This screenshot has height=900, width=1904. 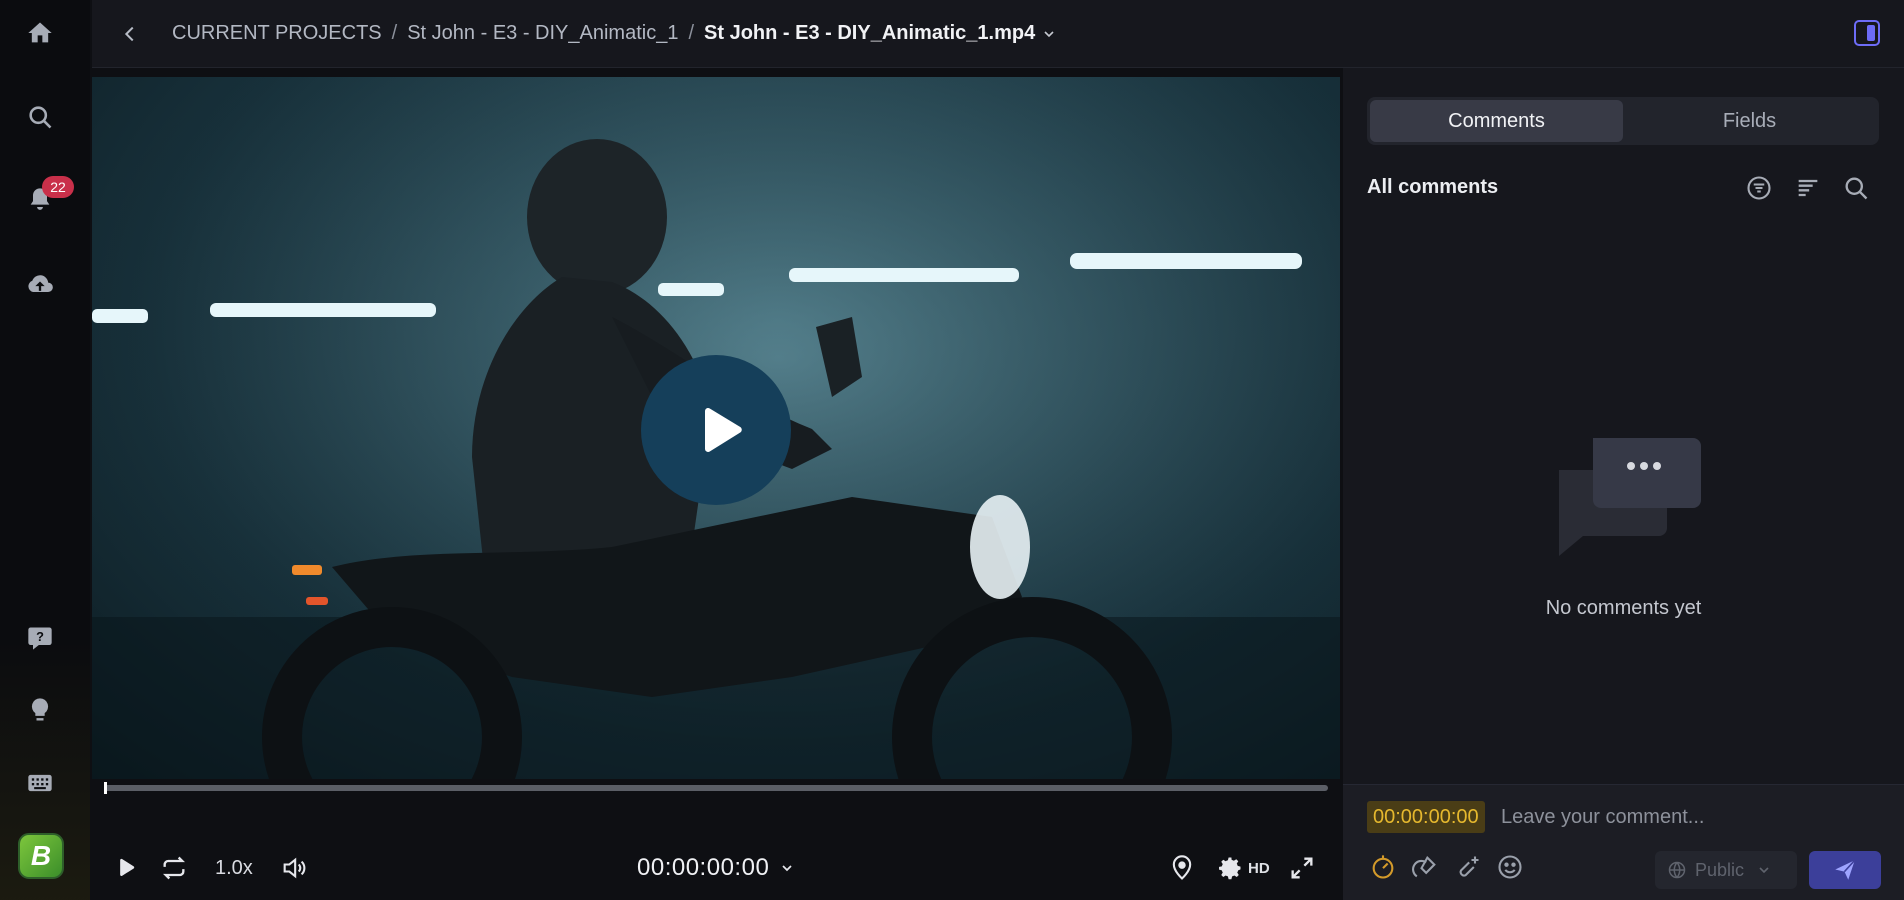 I want to click on send-button, so click(x=1845, y=870).